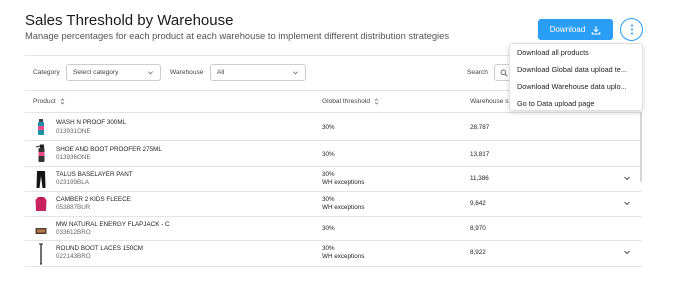 The width and height of the screenshot is (688, 282). I want to click on product-code: 013936ONE, so click(73, 157).